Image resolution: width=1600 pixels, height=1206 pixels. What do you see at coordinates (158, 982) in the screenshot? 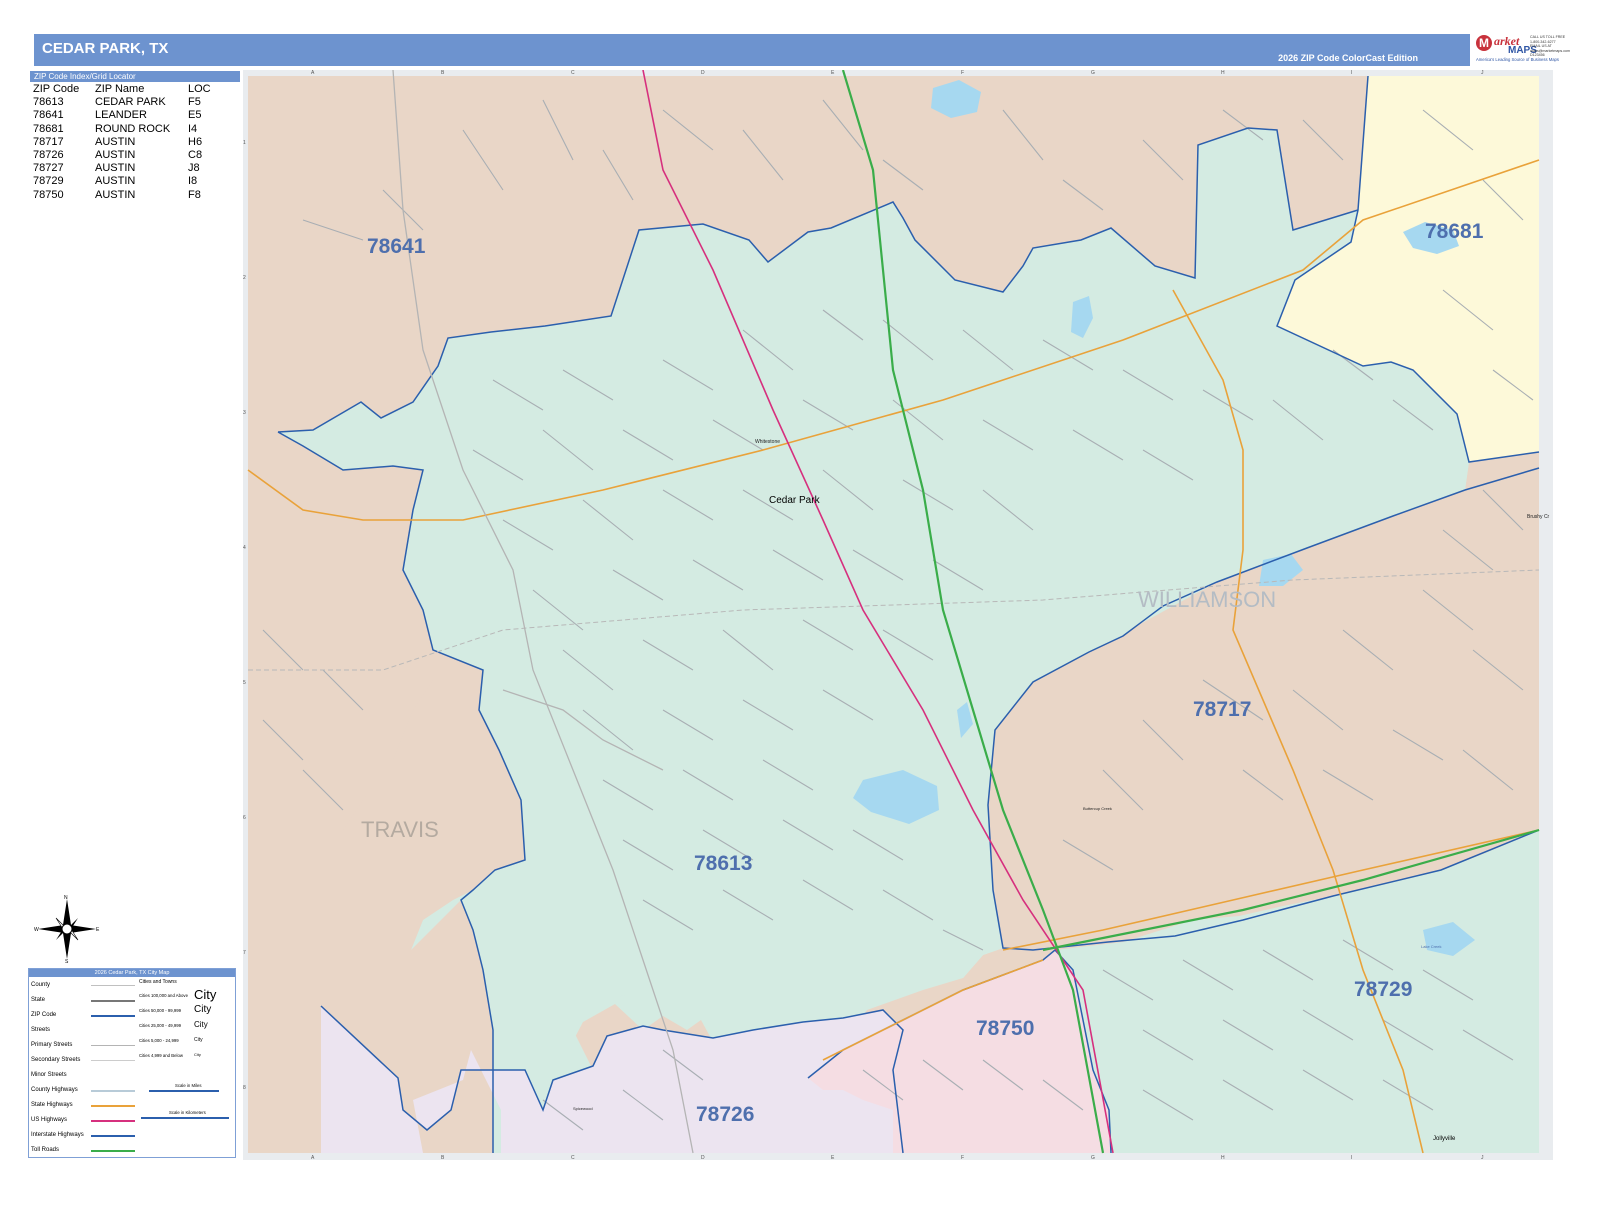
I see `legend-cities-title: Cities and Towns` at bounding box center [158, 982].